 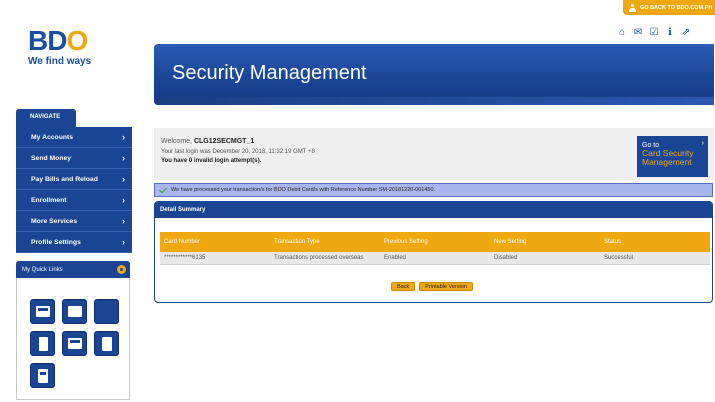 I want to click on quick-link-card-clock-icon, so click(x=74, y=343).